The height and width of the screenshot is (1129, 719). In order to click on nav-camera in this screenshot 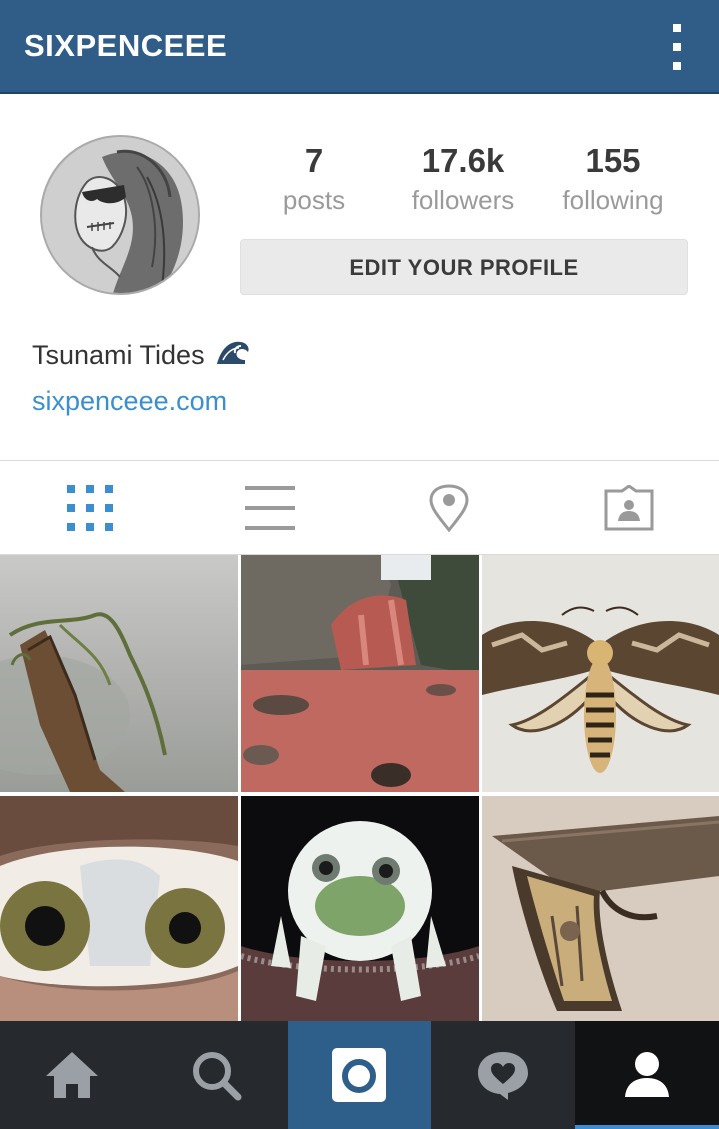, I will do `click(359, 1075)`.